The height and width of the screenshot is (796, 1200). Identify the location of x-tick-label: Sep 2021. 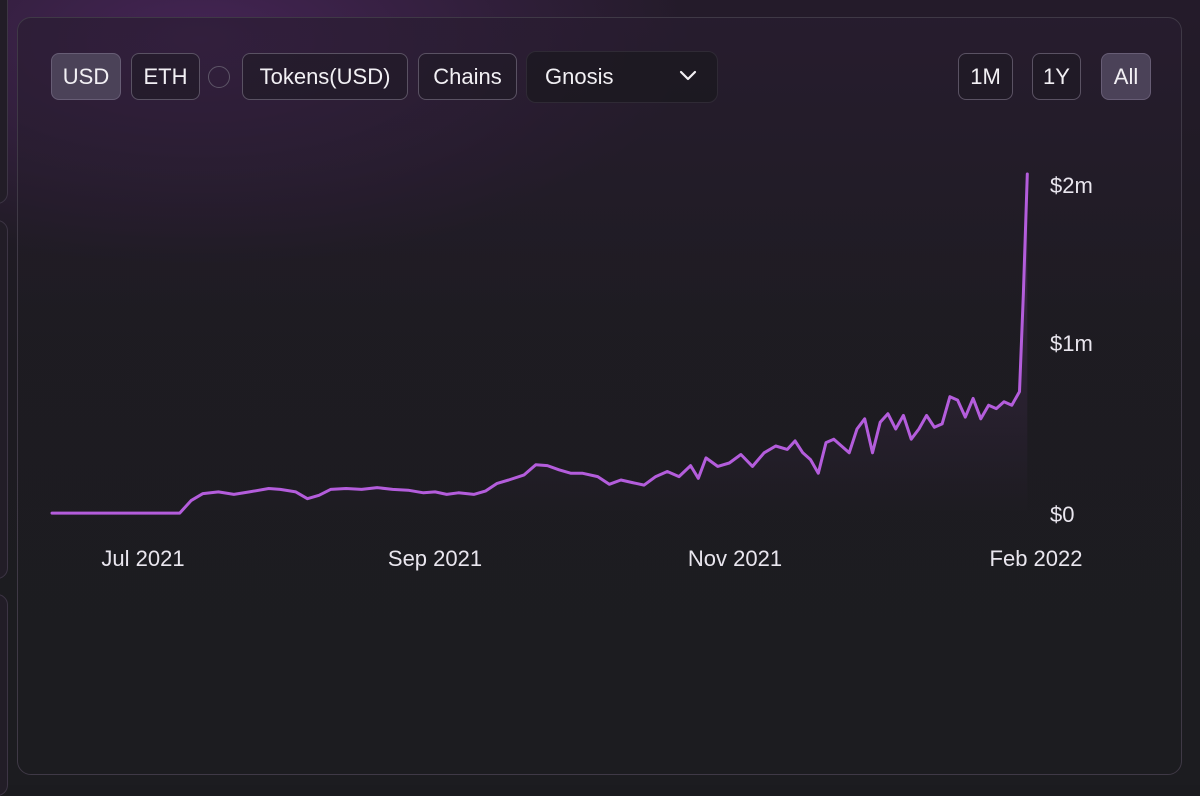
(435, 558).